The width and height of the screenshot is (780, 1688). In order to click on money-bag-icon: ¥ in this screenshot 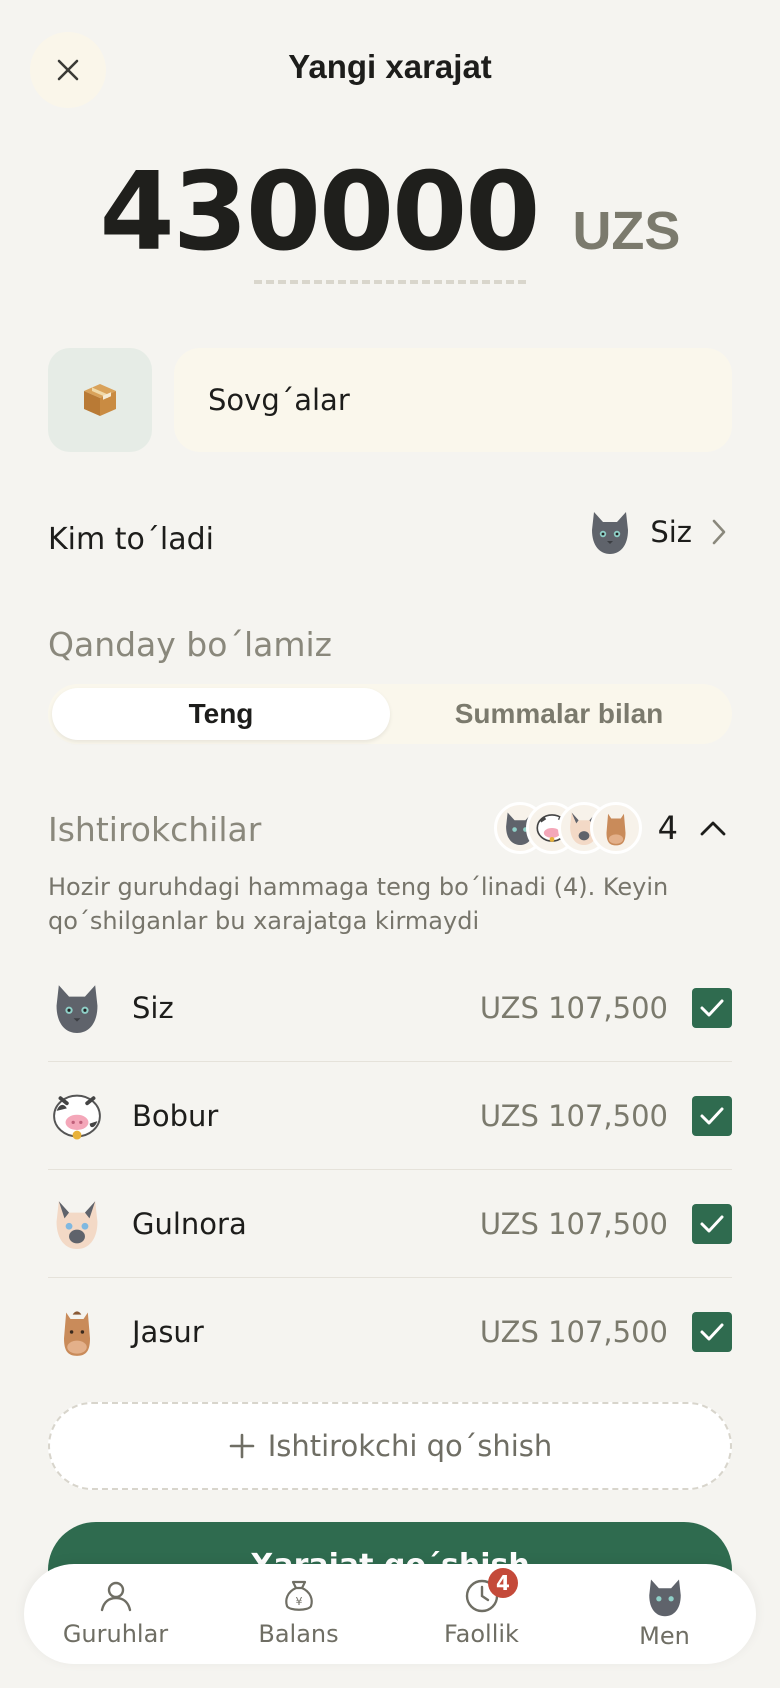, I will do `click(298, 1595)`.